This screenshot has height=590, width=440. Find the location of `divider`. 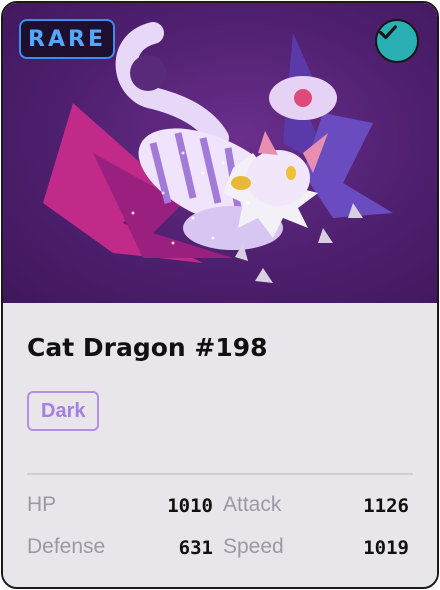

divider is located at coordinates (220, 474).